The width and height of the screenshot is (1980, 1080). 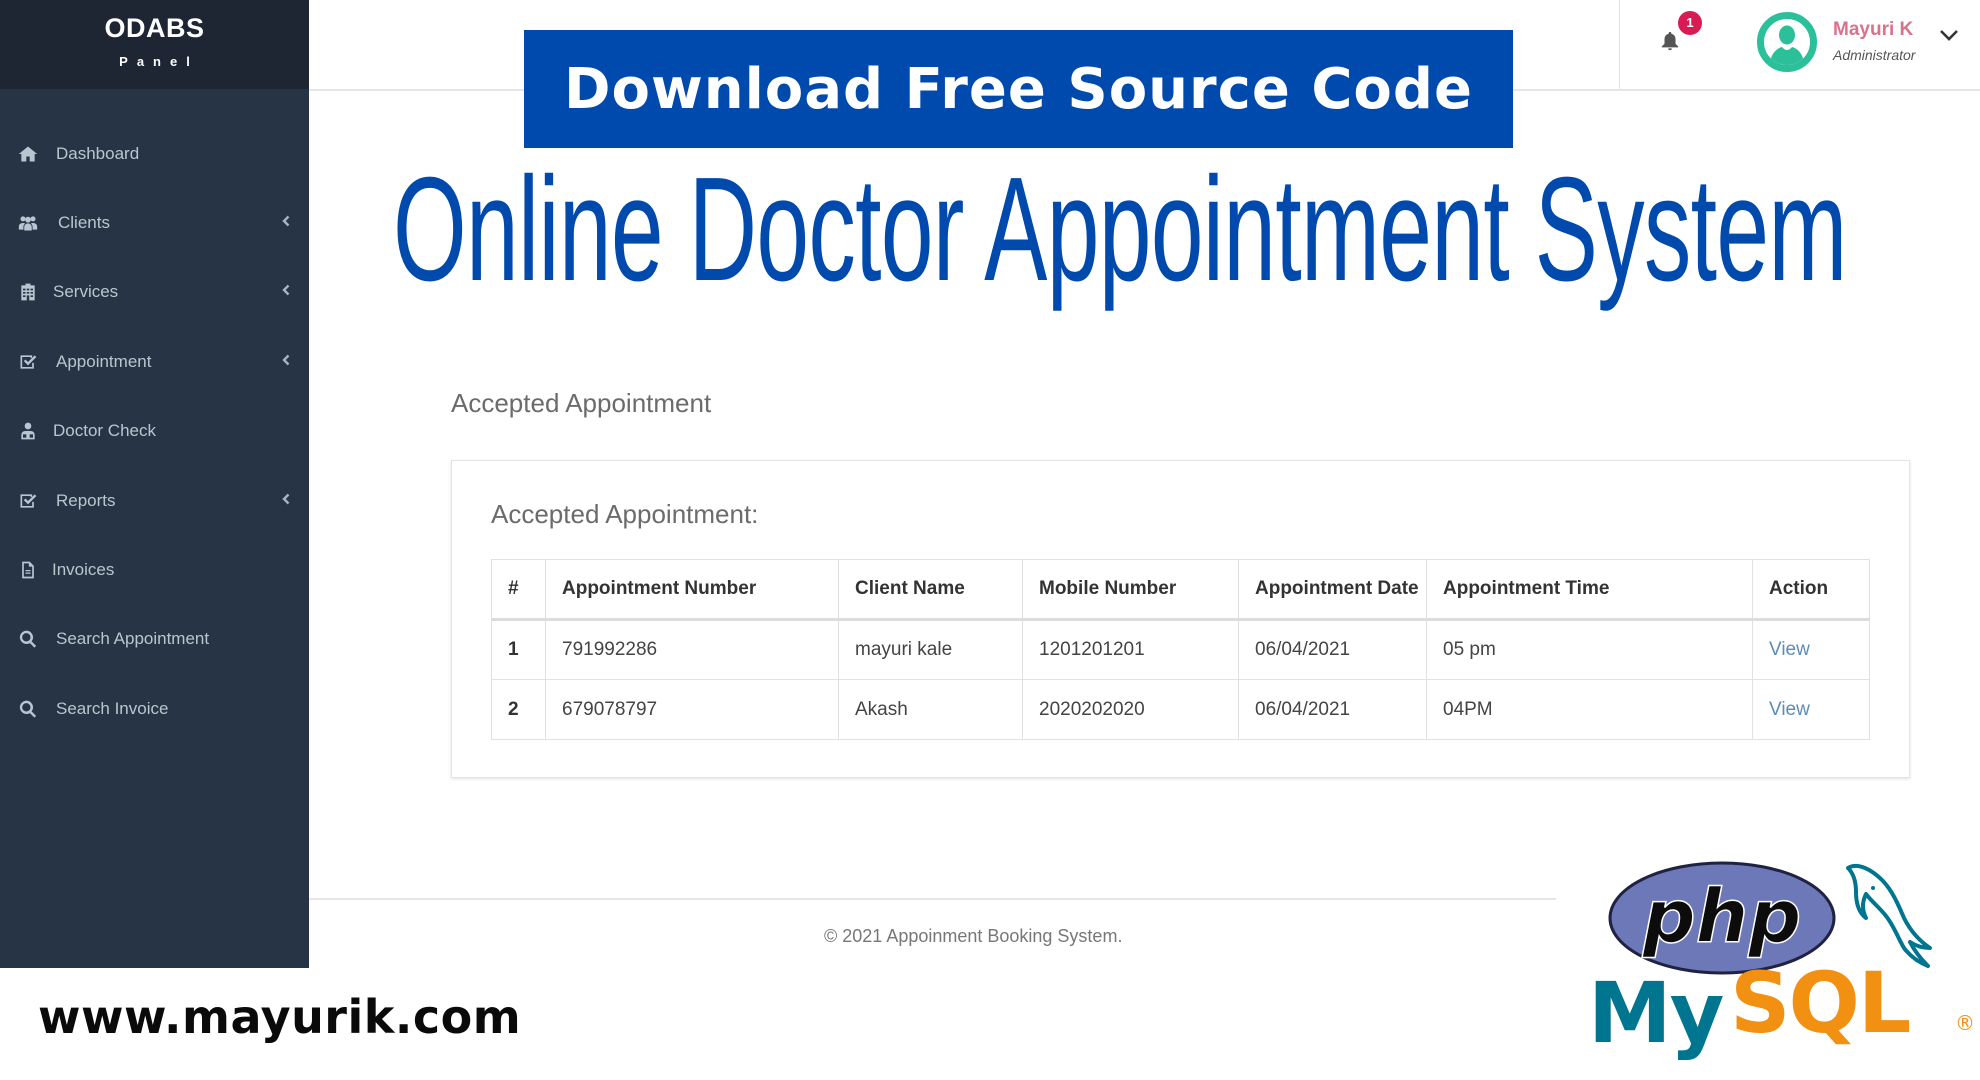 What do you see at coordinates (98, 153) in the screenshot?
I see `sidebar-item-label: Dashboard` at bounding box center [98, 153].